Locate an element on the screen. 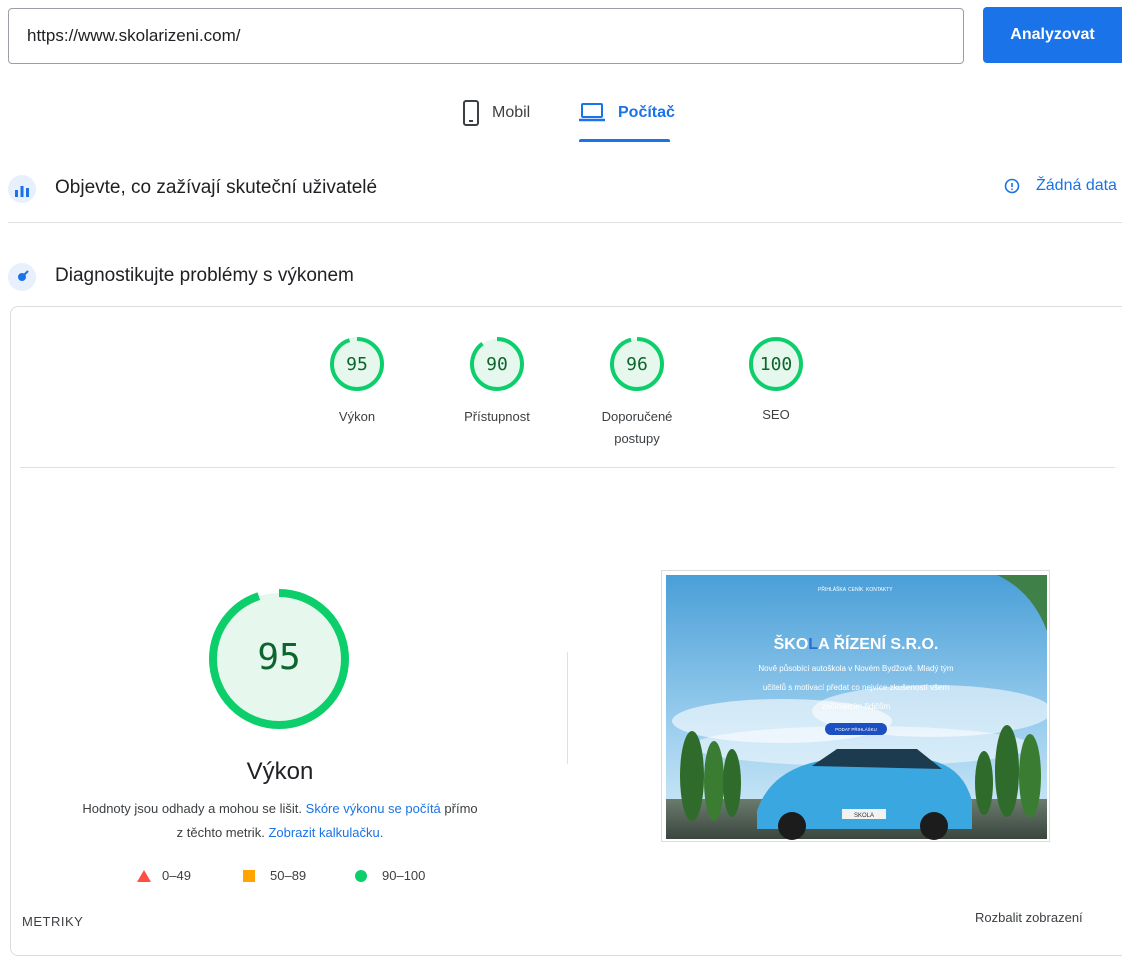  score-gauge-best-practices: 96 is located at coordinates (637, 364).